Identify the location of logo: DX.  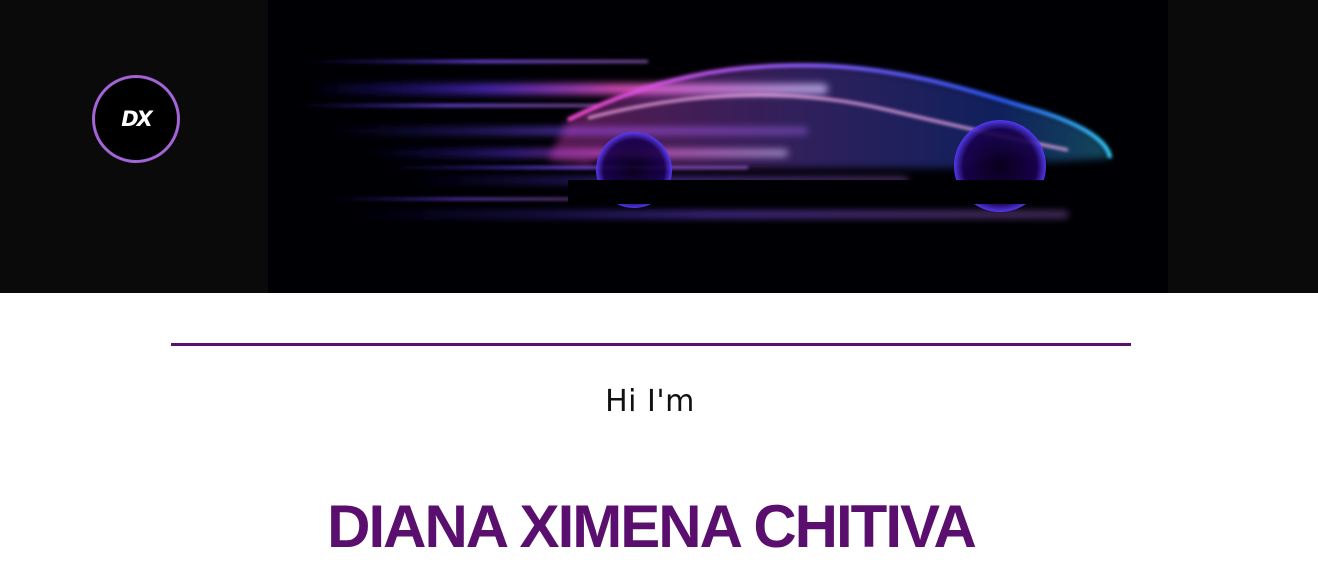
(136, 119).